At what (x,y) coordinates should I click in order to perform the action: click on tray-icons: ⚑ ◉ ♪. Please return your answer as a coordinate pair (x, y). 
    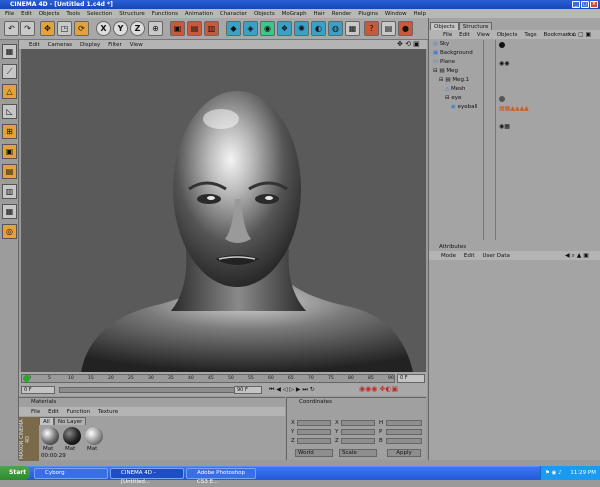
    Looking at the image, I should click on (553, 473).